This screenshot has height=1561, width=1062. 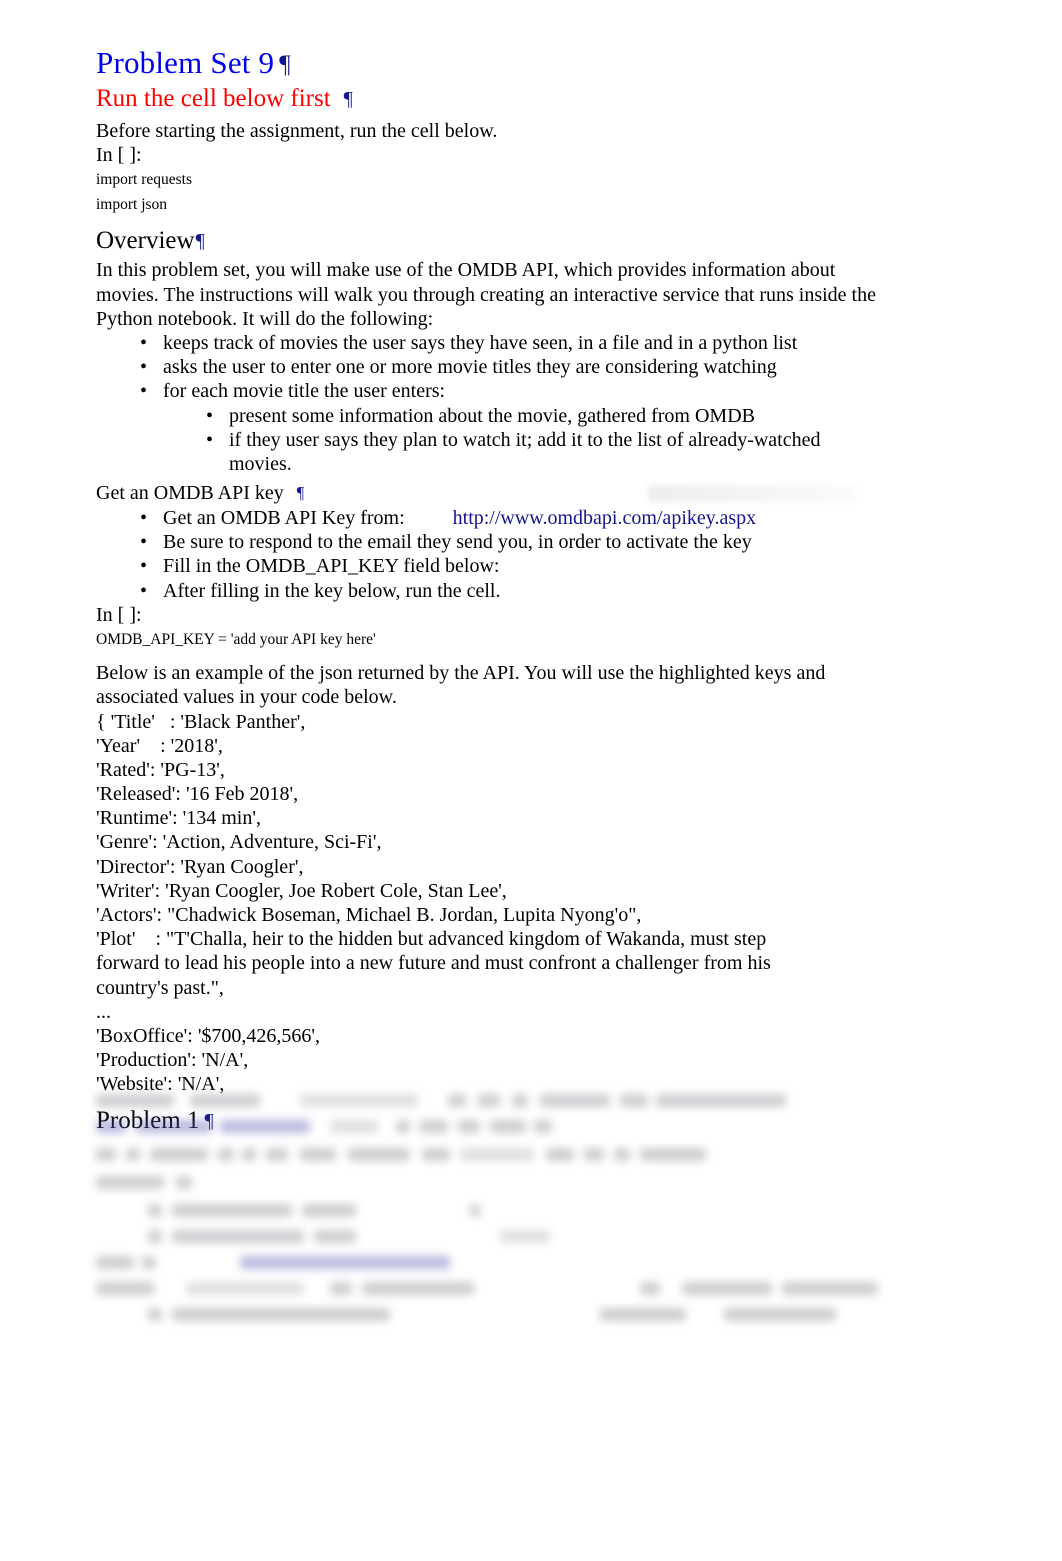 I want to click on api-key-link-wrapper: http://www.omdbapi.com/apikey.aspx, so click(x=580, y=518).